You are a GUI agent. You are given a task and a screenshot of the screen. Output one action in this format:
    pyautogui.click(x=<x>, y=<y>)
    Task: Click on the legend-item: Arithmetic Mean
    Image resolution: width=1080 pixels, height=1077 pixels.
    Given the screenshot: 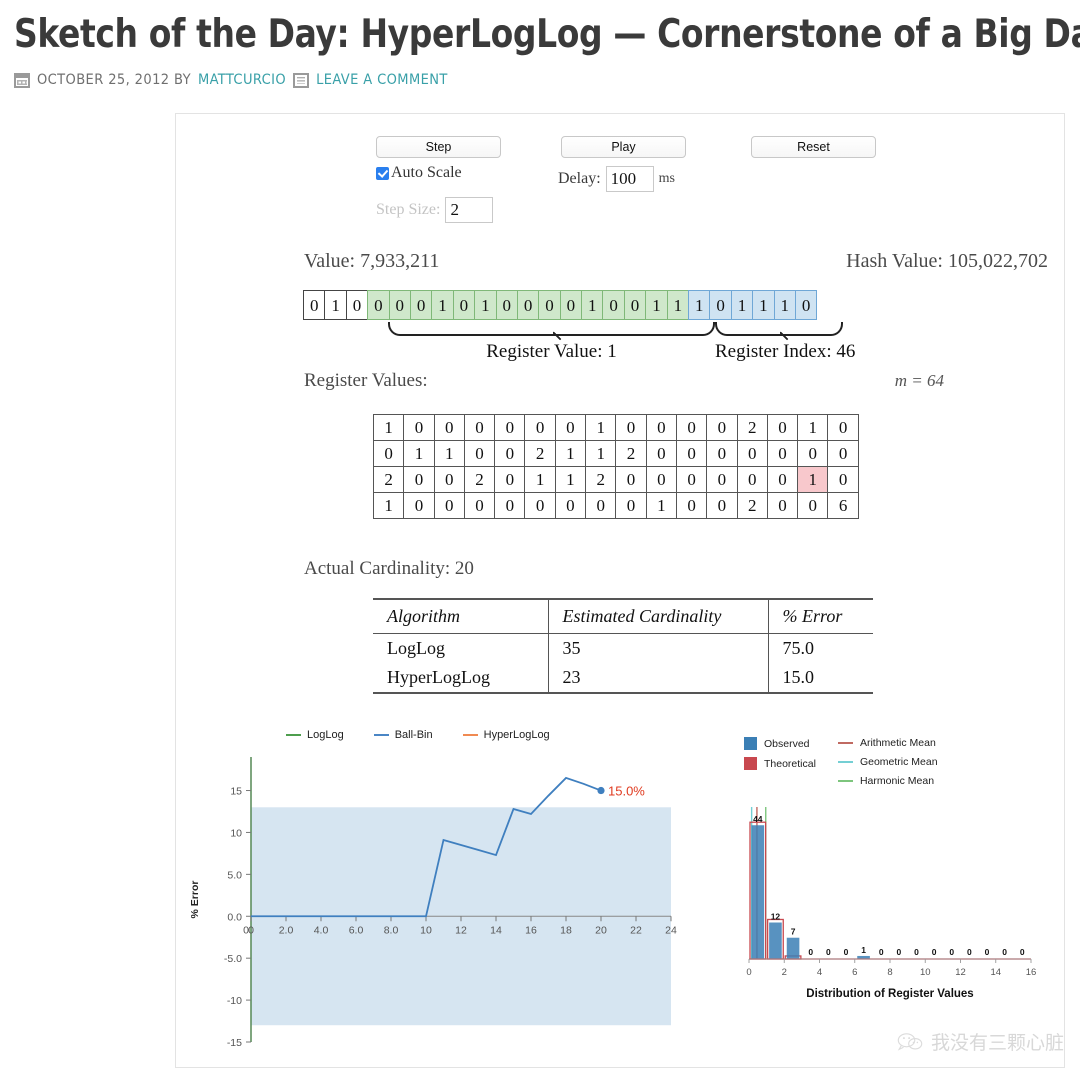 What is the action you would take?
    pyautogui.click(x=887, y=743)
    